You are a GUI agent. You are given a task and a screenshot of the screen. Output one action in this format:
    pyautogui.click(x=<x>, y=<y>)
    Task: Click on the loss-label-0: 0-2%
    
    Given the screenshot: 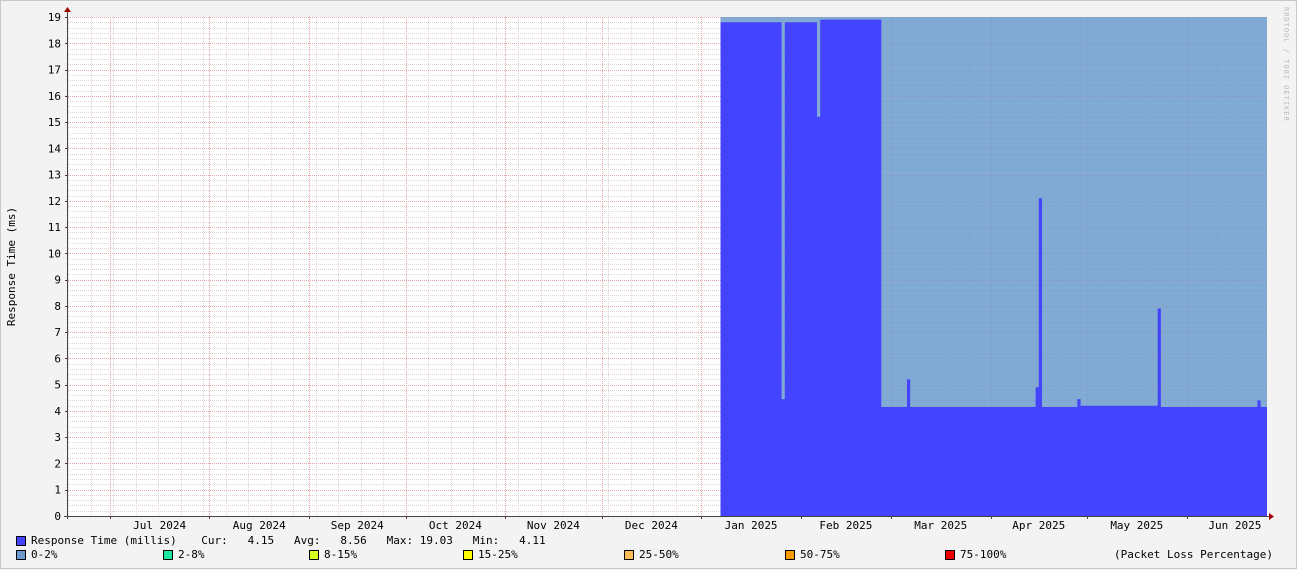 What is the action you would take?
    pyautogui.click(x=44, y=554)
    